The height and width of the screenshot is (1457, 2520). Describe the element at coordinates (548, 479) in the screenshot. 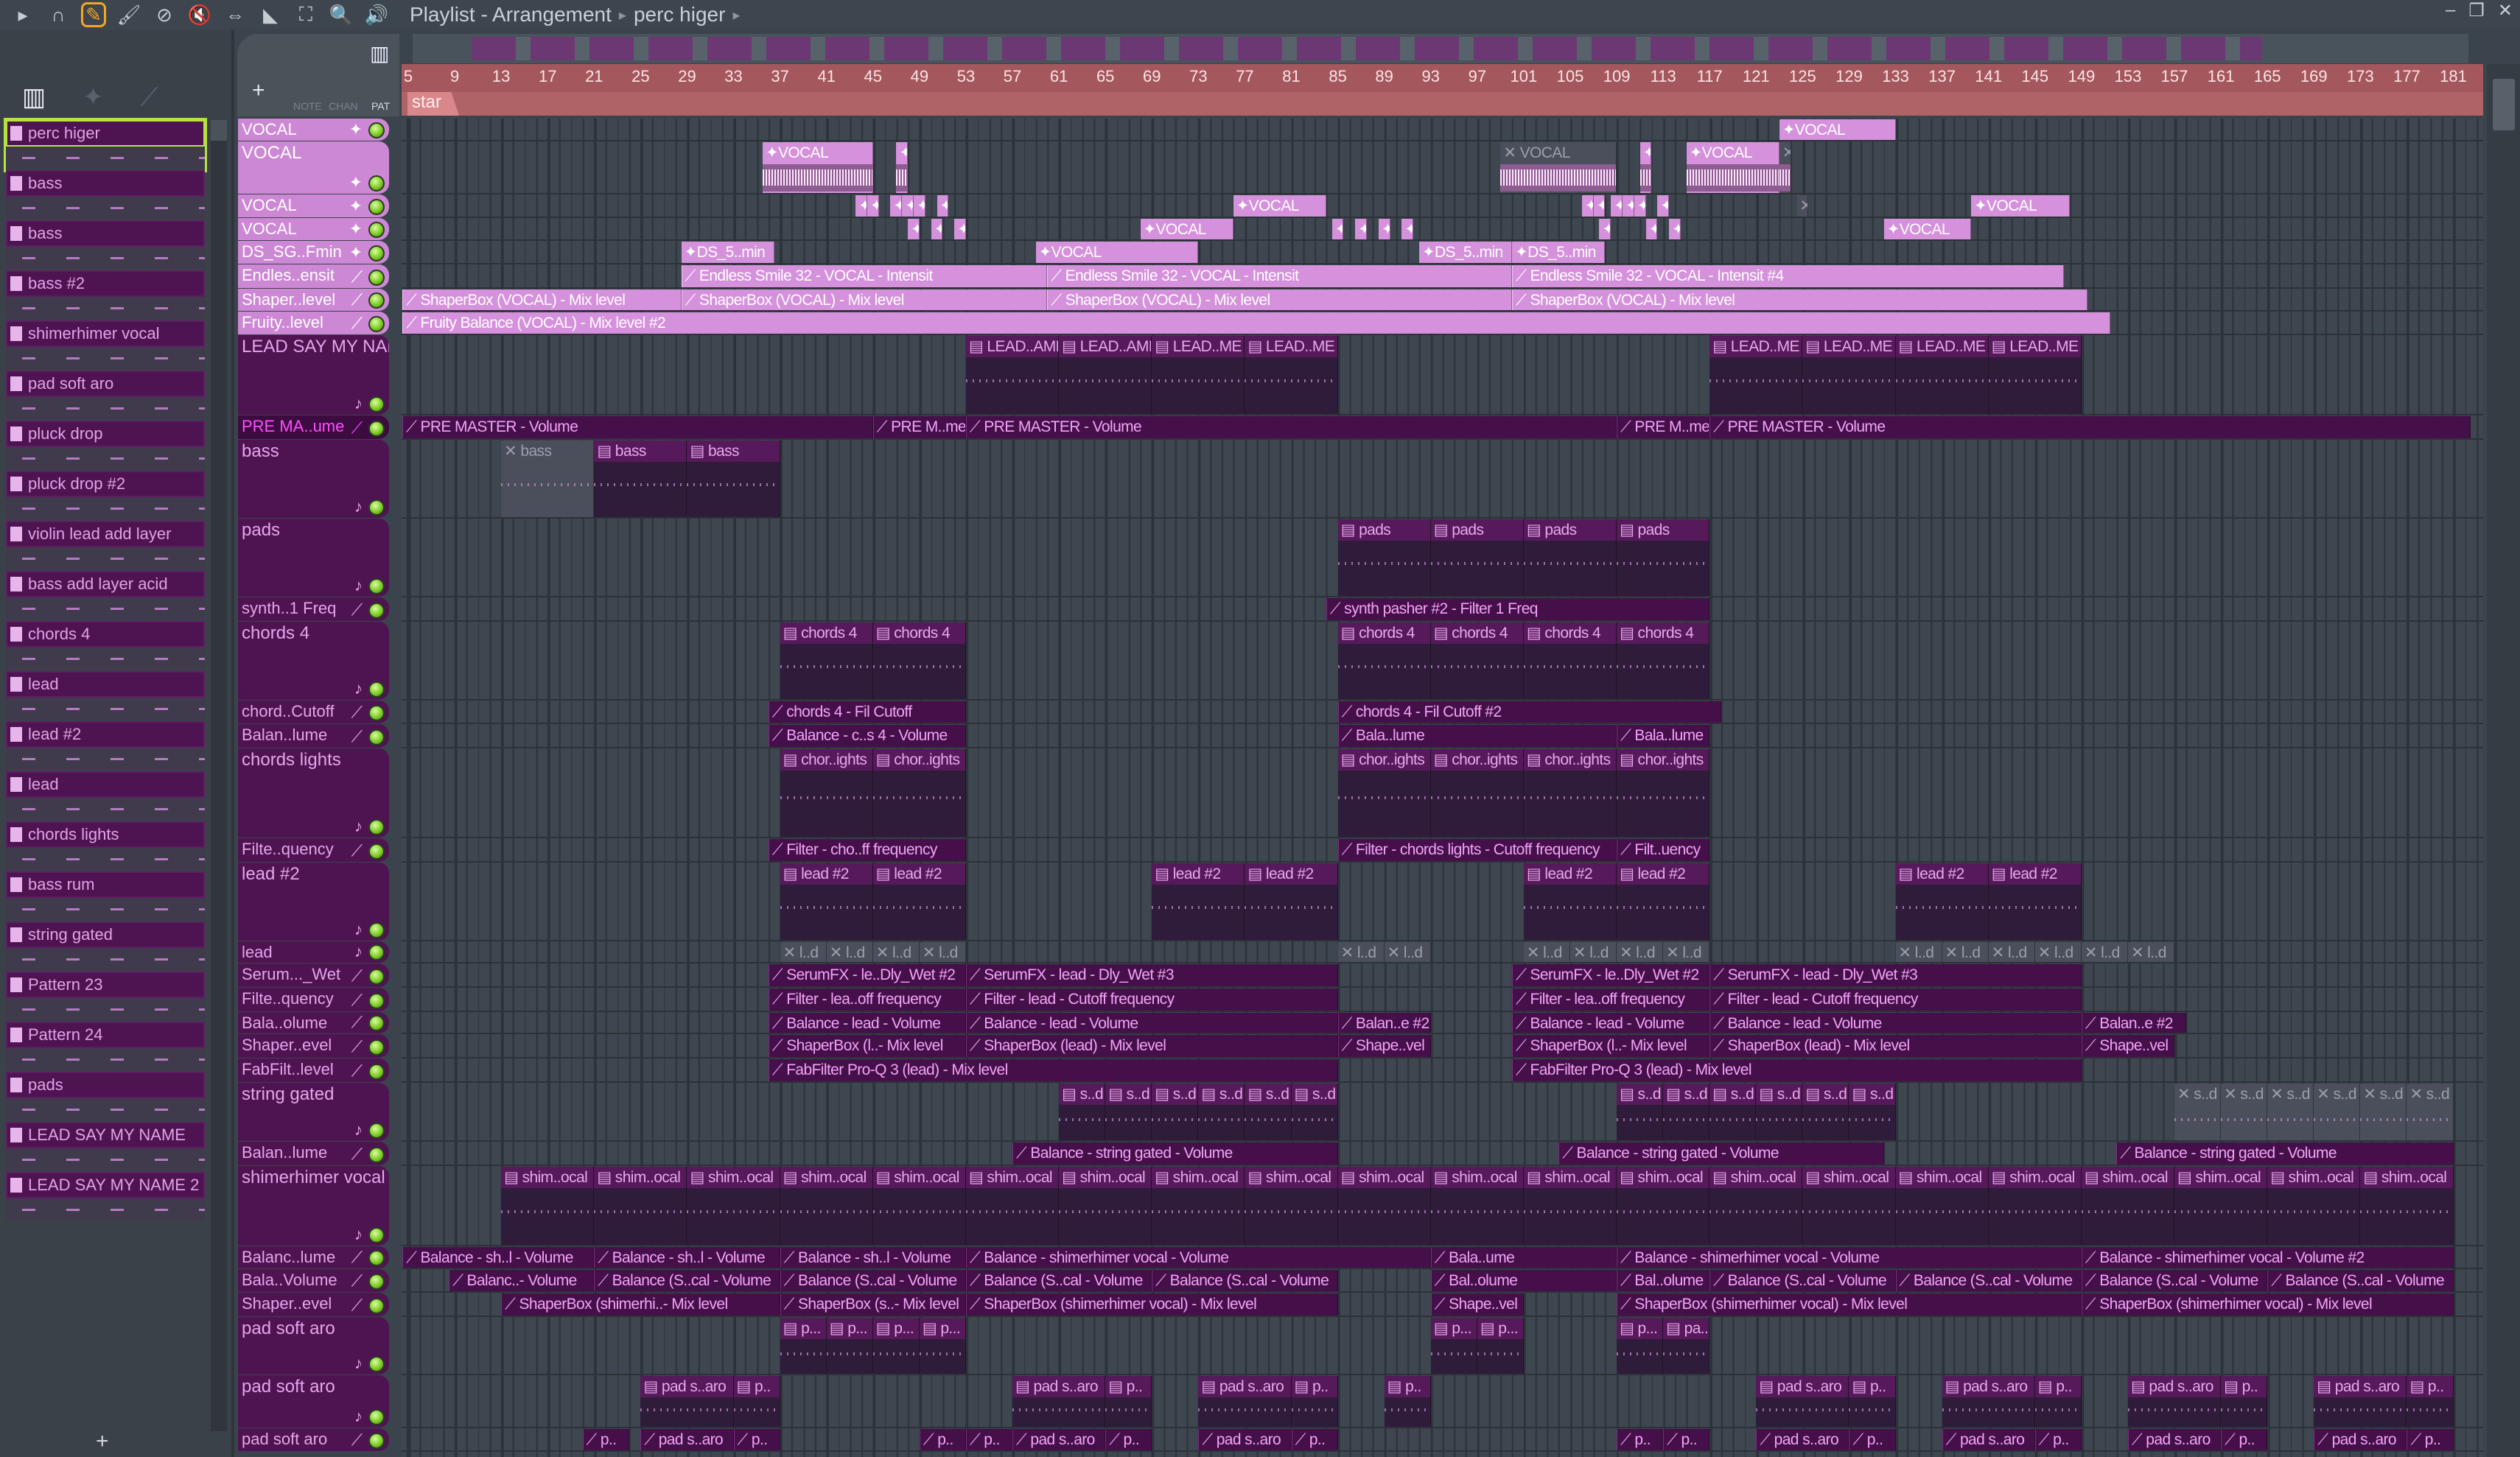

I see `clip: ✕ bass` at that location.